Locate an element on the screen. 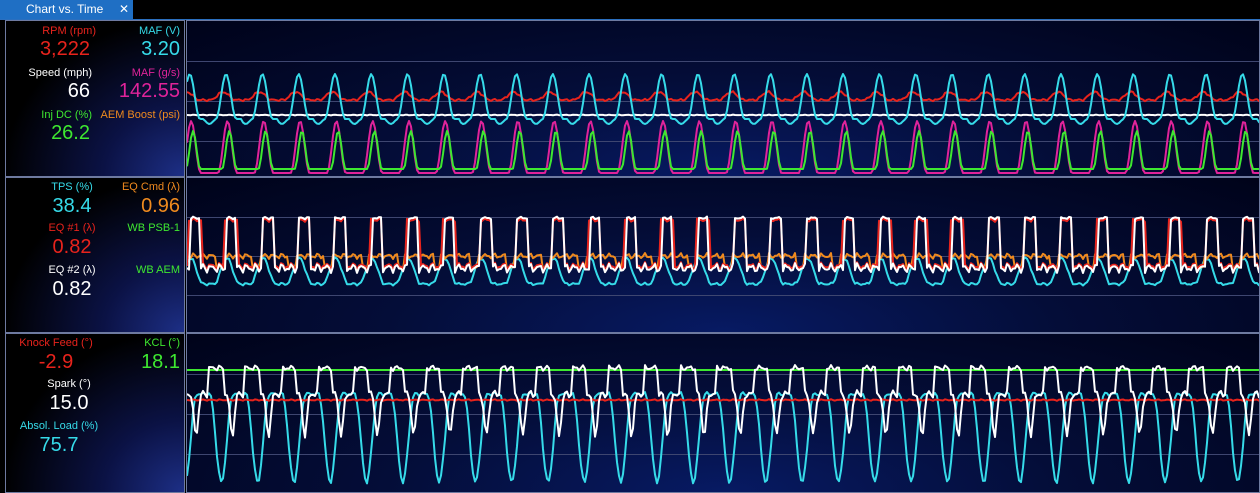  absol-load-label: Absol. Load (%) is located at coordinates (59, 426).